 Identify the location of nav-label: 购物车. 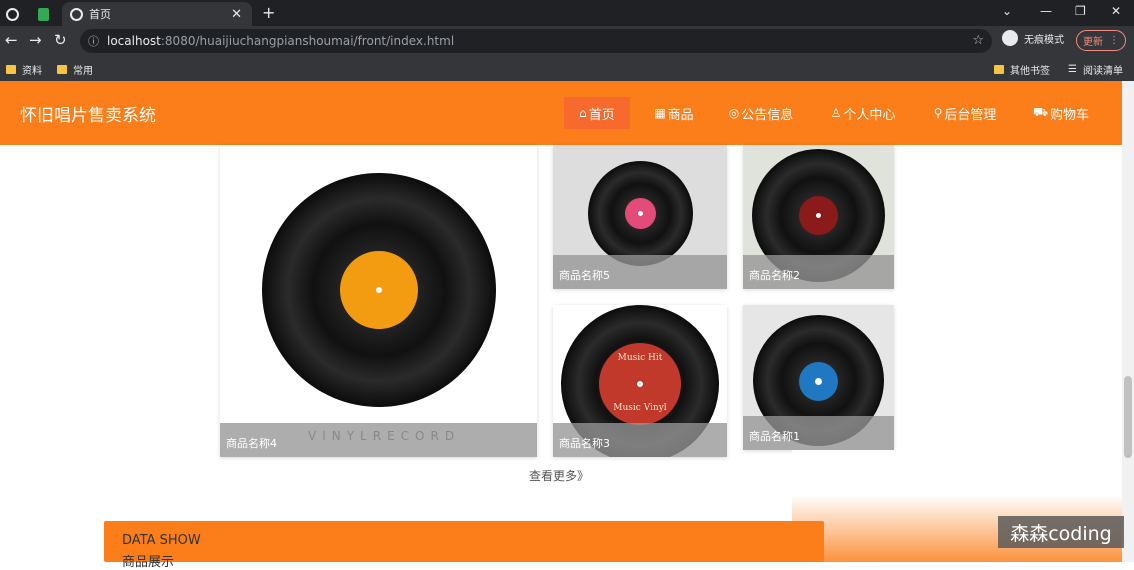
(1070, 115).